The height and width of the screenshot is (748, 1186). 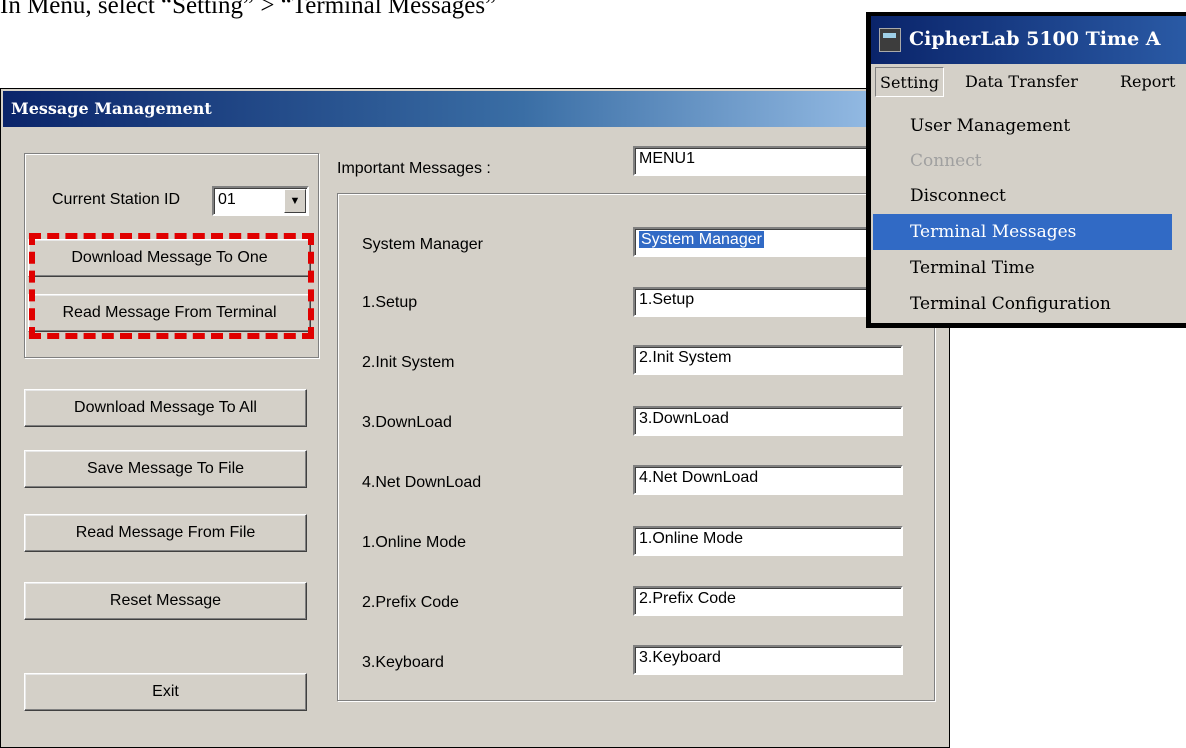 I want to click on row-label: 4.Net DownLoad, so click(x=422, y=482).